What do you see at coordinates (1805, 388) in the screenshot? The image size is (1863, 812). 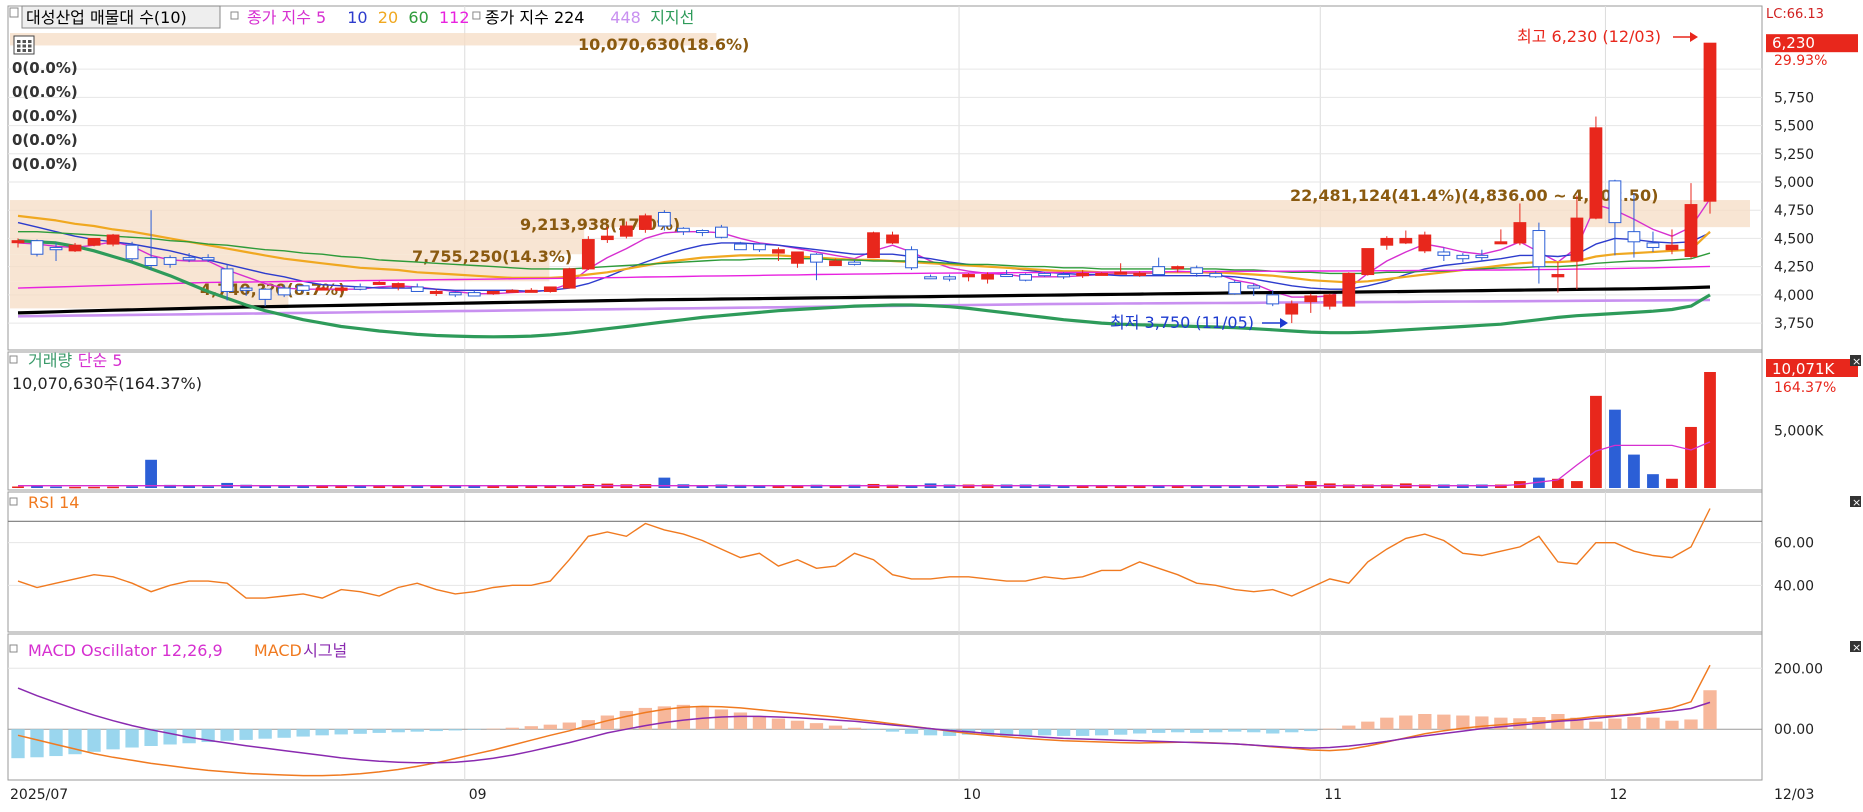 I see `volume-ratio-label: 164.37%` at bounding box center [1805, 388].